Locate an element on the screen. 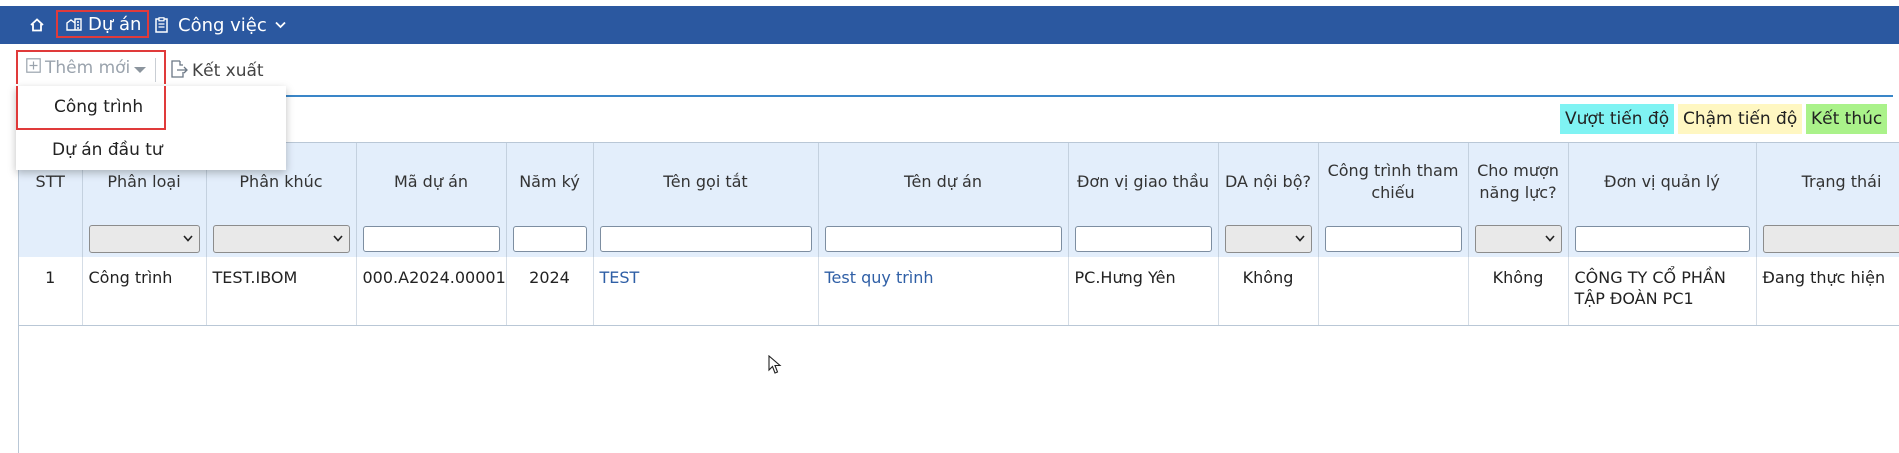 The height and width of the screenshot is (453, 1899). col-header-cong-trinh-tham-chieu: Công trình tham chiếu is located at coordinates (1393, 182).